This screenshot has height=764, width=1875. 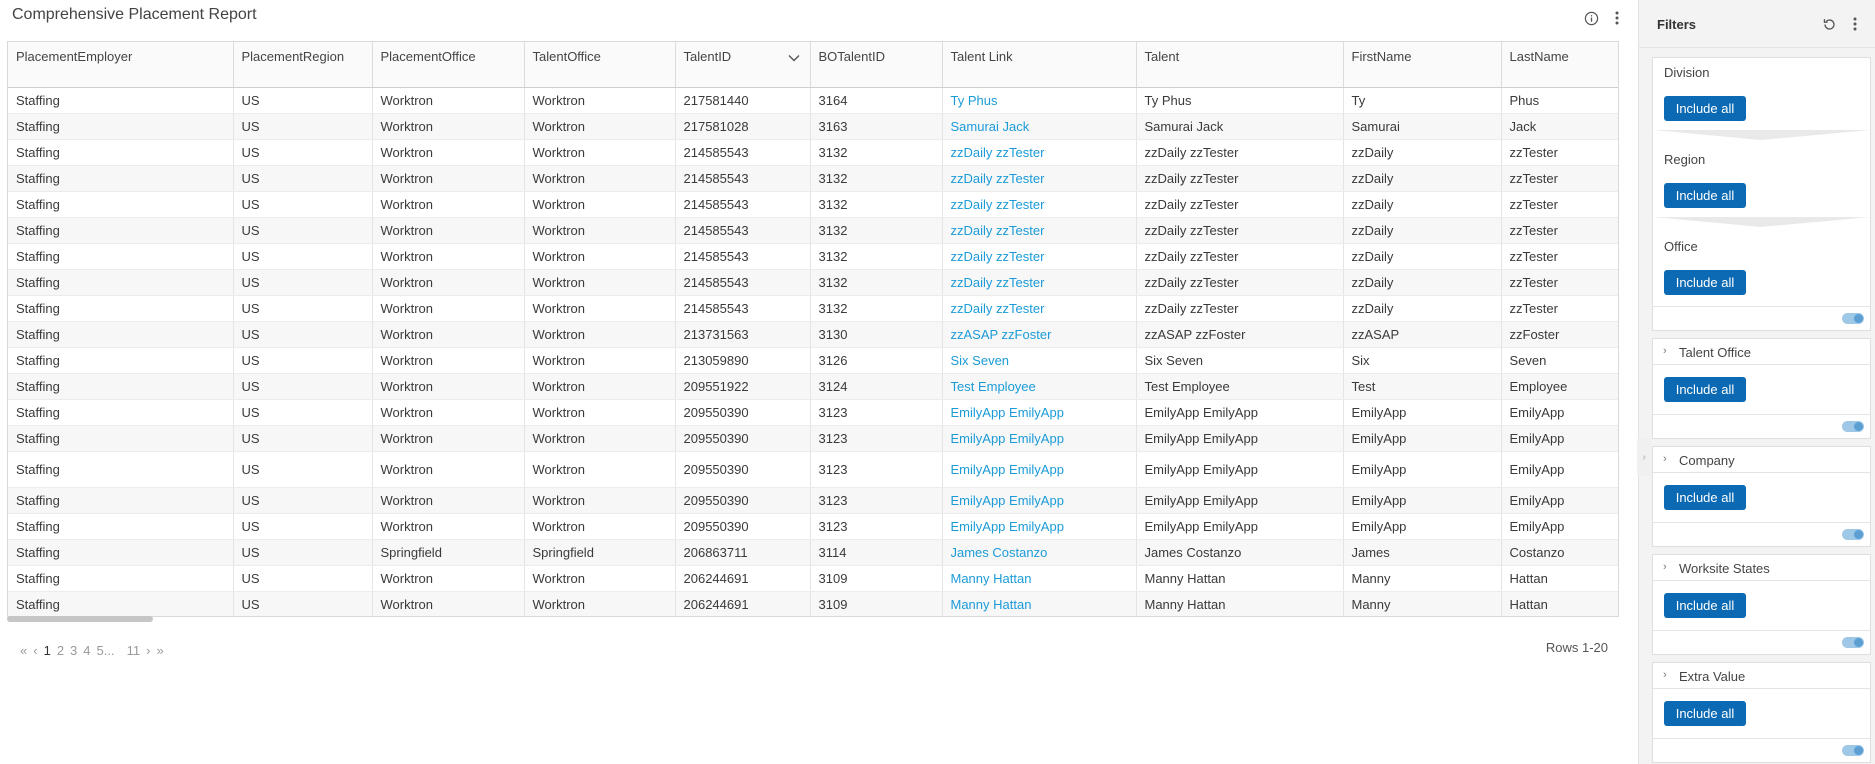 What do you see at coordinates (1705, 389) in the screenshot?
I see `talent-office-include-all-button: Include all` at bounding box center [1705, 389].